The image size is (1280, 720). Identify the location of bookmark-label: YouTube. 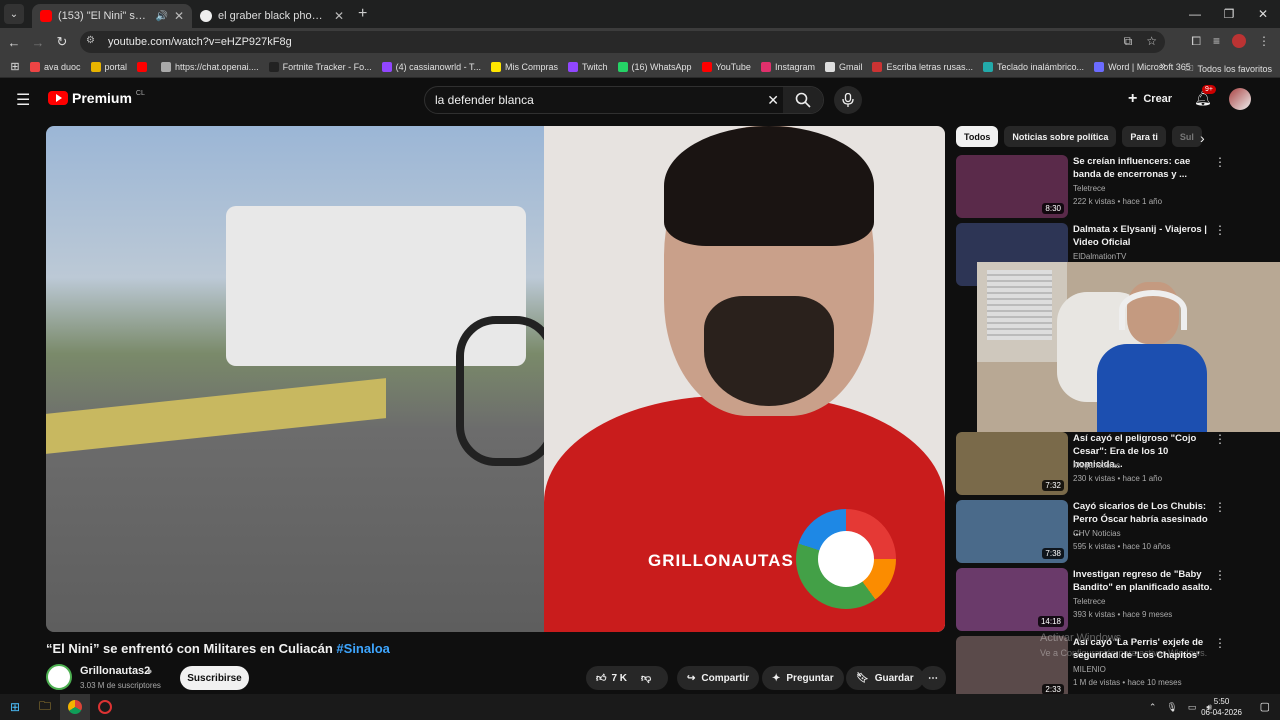
(733, 66).